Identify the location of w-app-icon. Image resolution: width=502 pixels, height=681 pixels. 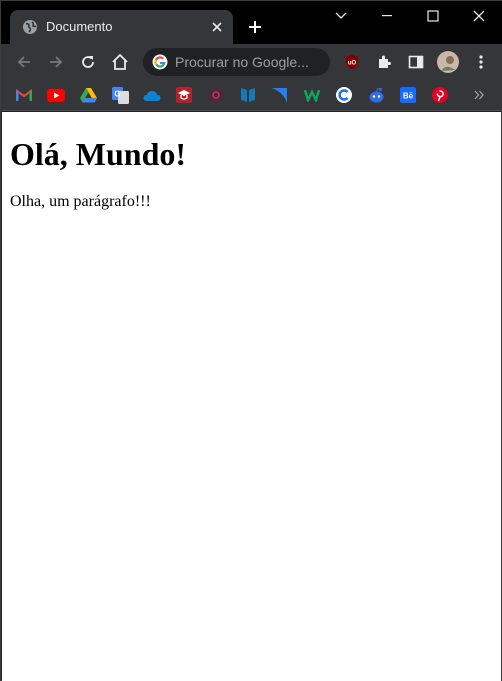
(312, 95).